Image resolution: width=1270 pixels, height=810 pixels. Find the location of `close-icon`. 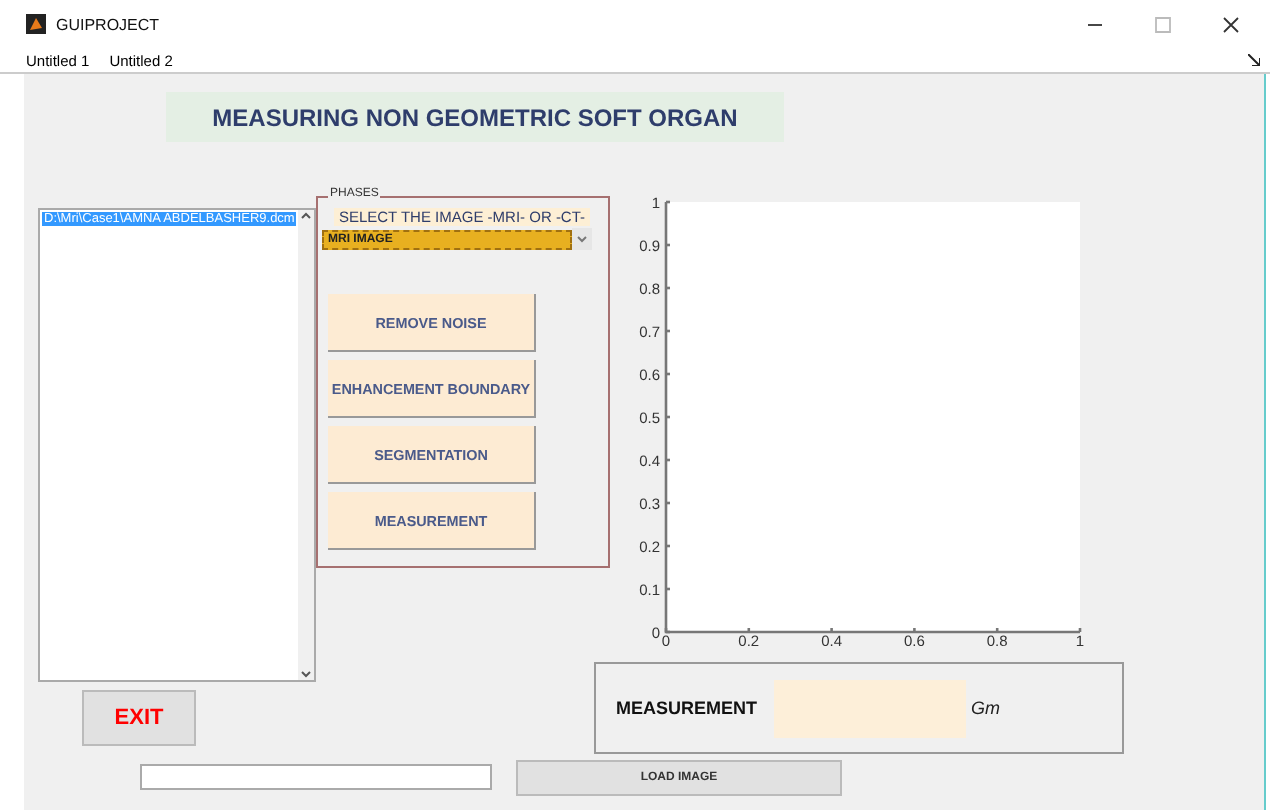

close-icon is located at coordinates (1231, 24).